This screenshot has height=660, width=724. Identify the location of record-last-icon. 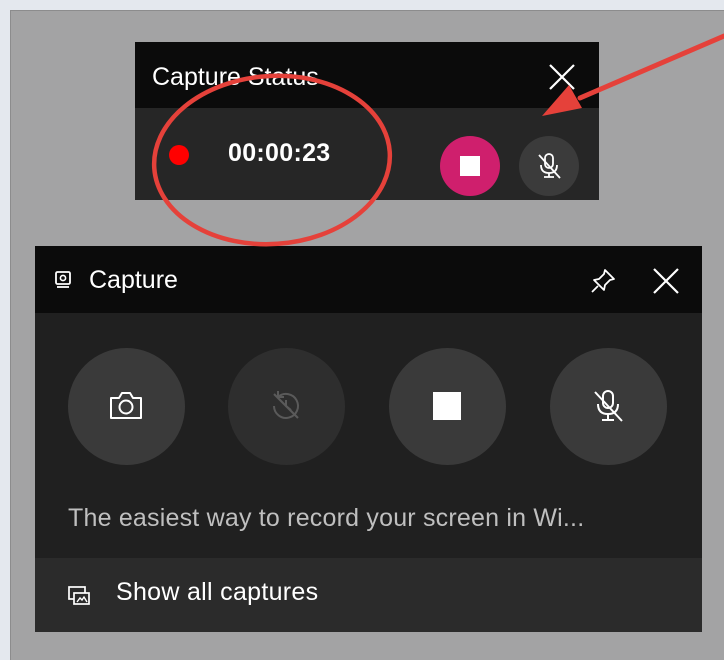
(286, 405).